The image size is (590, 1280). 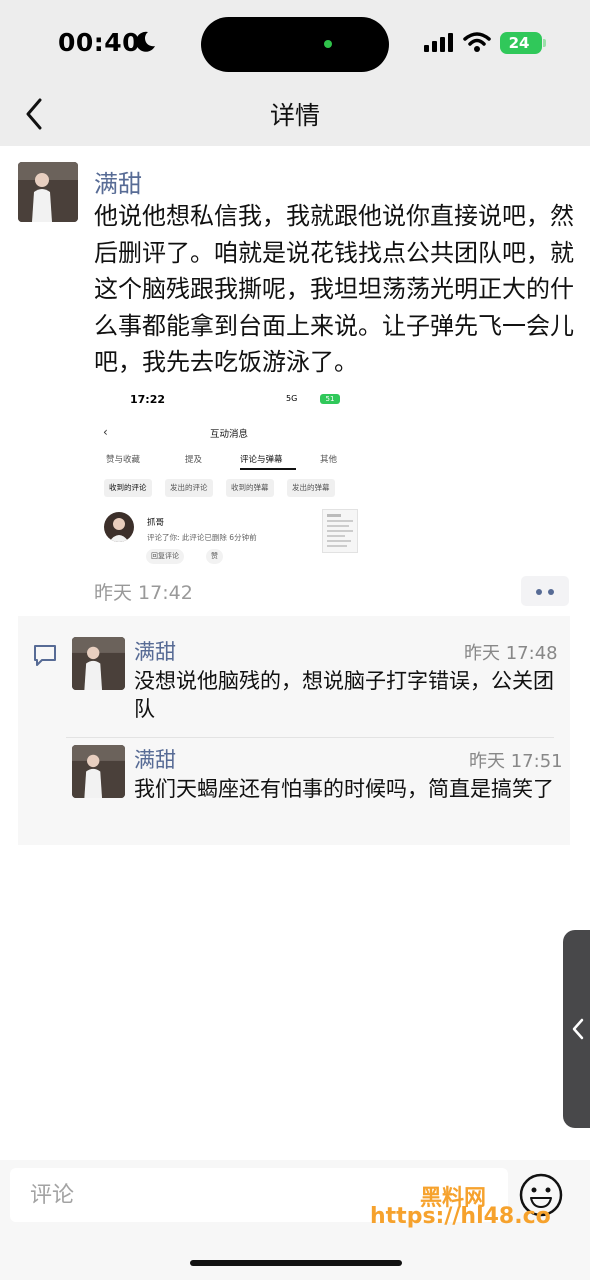 I want to click on wifi-icon, so click(x=477, y=42).